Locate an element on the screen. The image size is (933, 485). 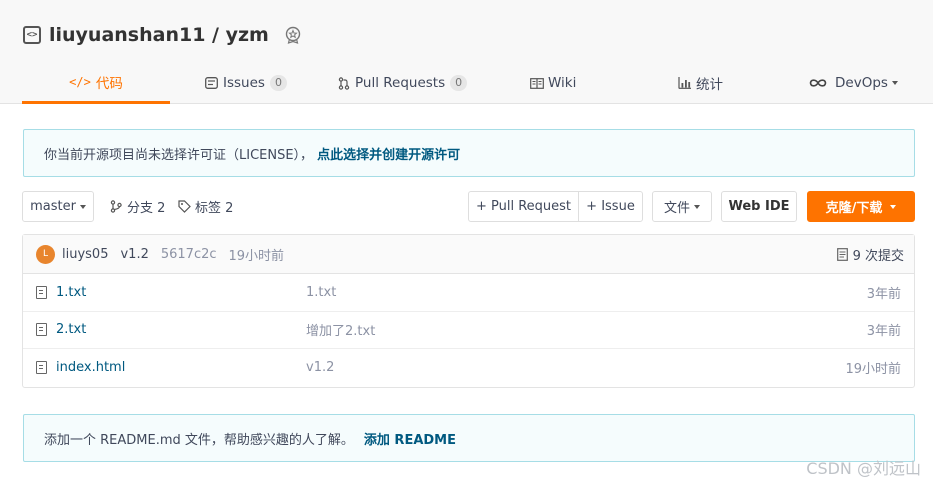
tags-count: 标签 2 is located at coordinates (214, 208).